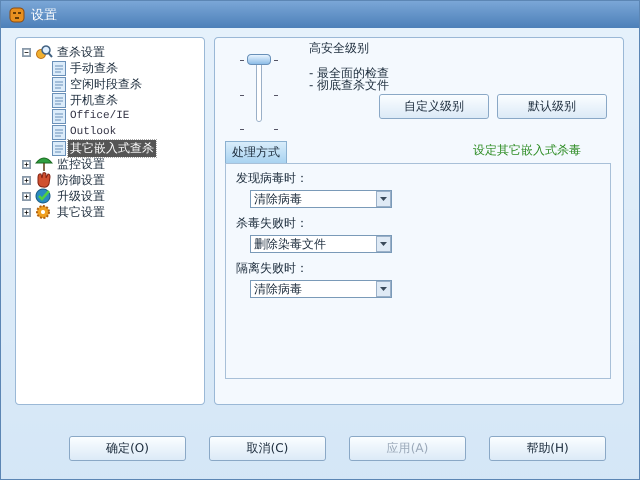 The height and width of the screenshot is (480, 640). Describe the element at coordinates (547, 448) in the screenshot. I see `dialog-button: 帮助(H)` at that location.